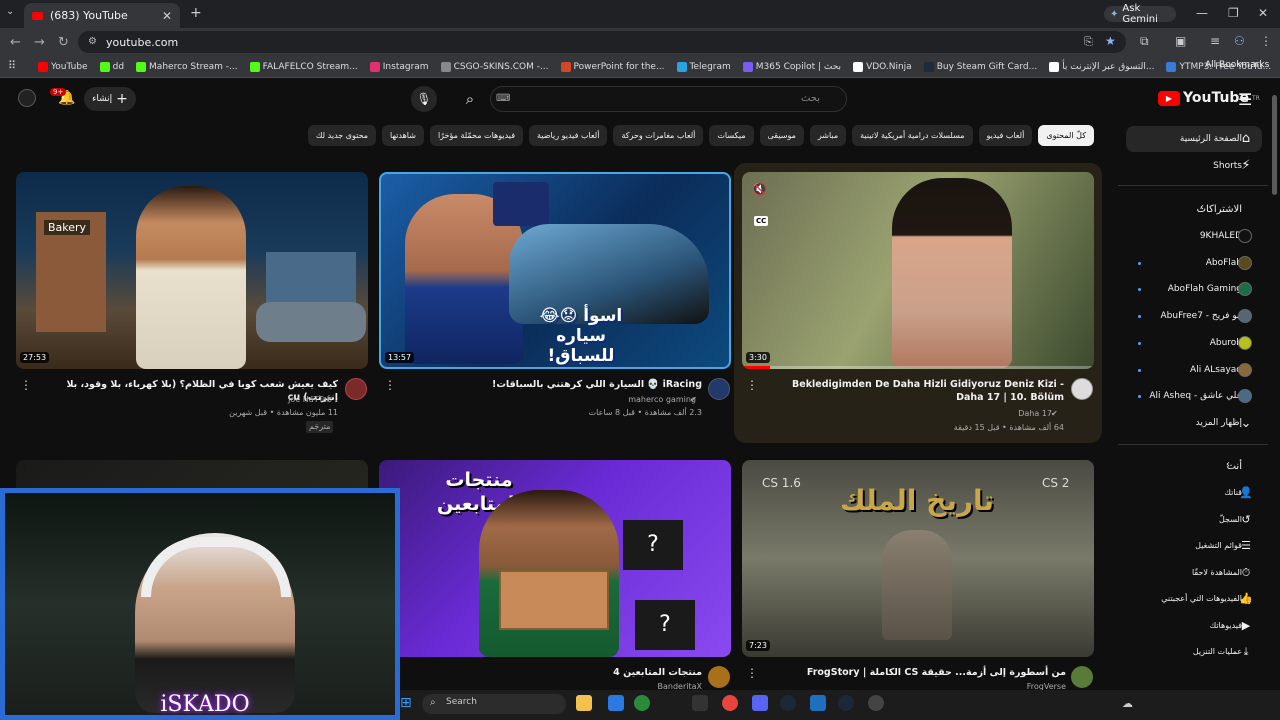 The image size is (1280, 720). Describe the element at coordinates (551, 672) in the screenshot. I see `video-title: منتجات المتابعين 4` at that location.